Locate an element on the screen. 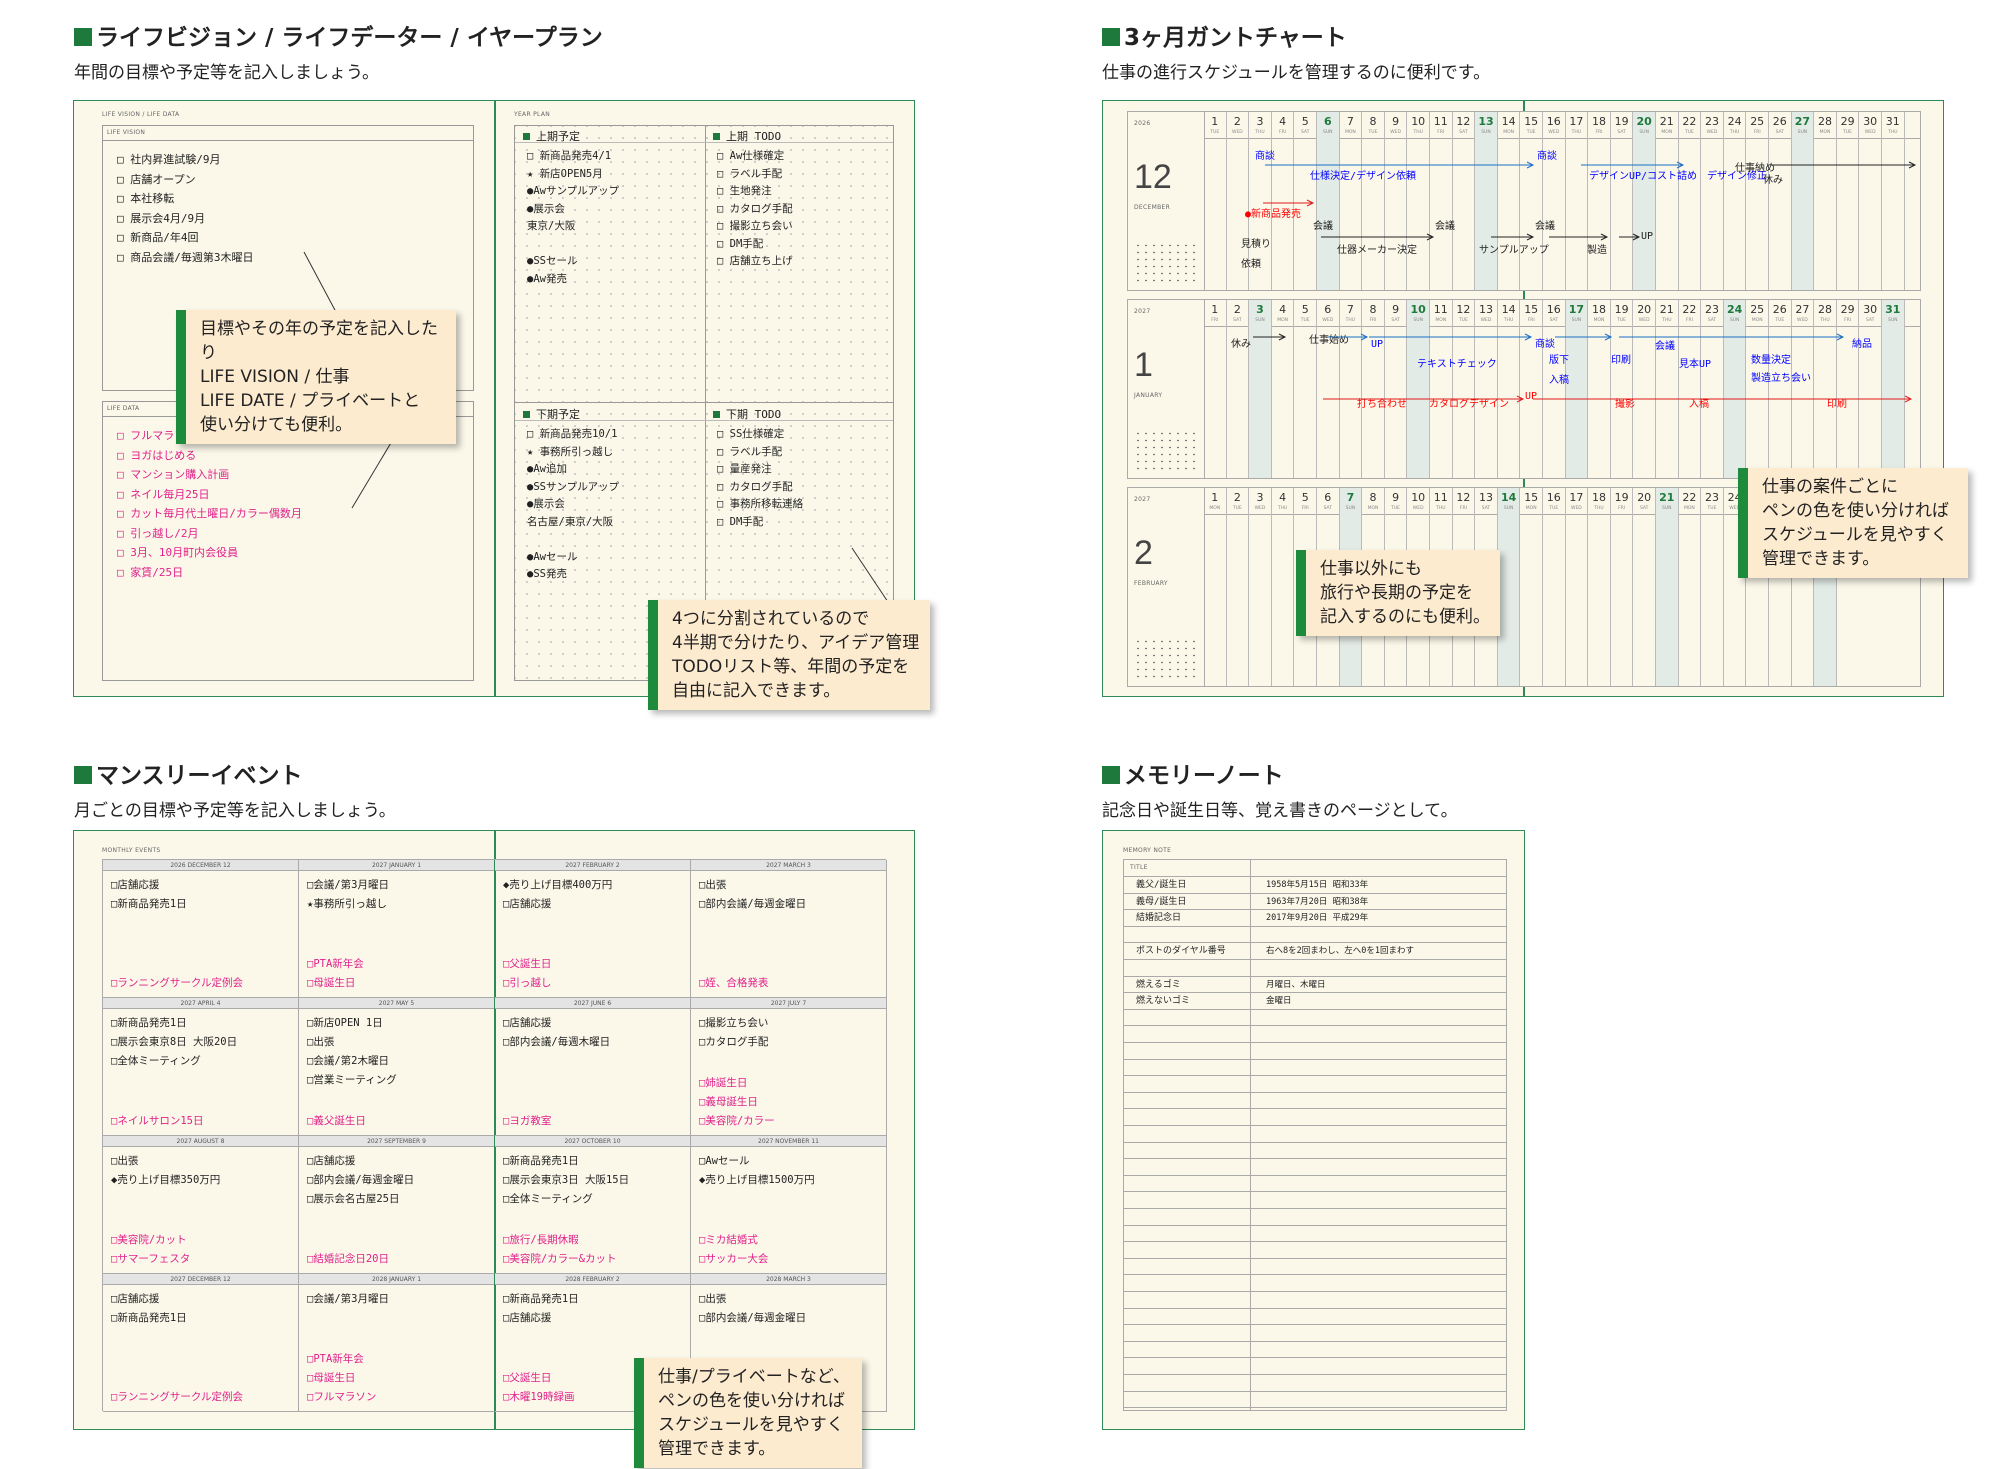  gantt-day-number: 7 is located at coordinates (1350, 309).